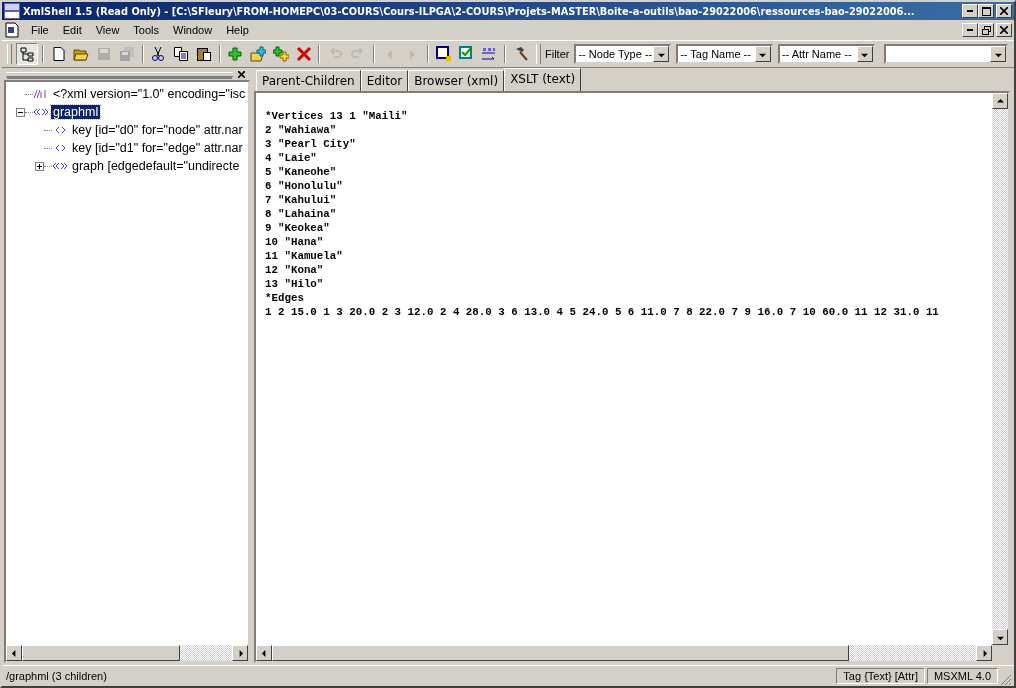 This screenshot has width=1016, height=688. I want to click on output-line: 7 "Kahului", so click(301, 200).